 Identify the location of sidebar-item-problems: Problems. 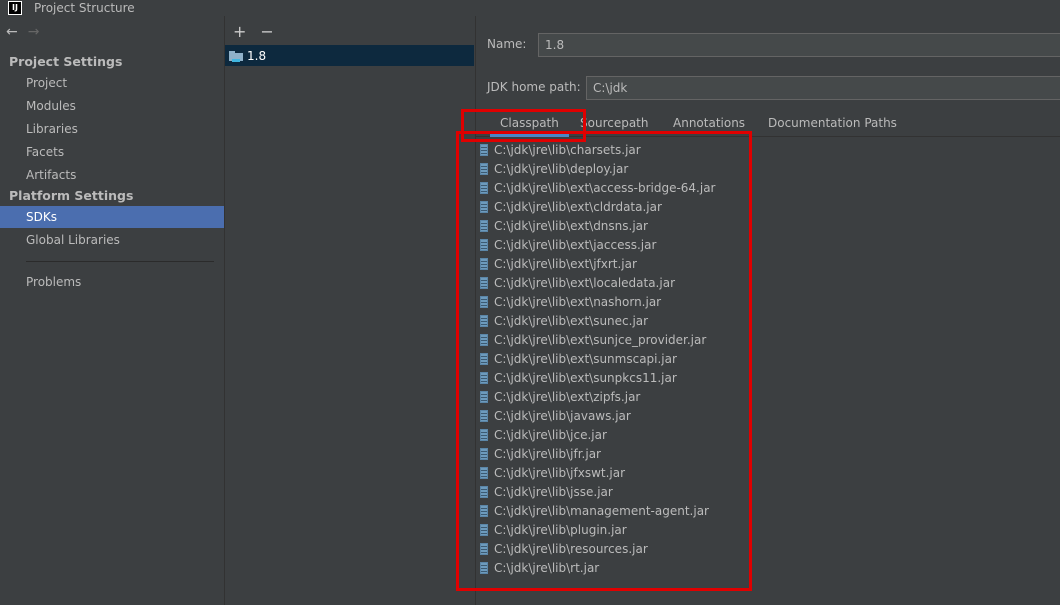
(112, 282).